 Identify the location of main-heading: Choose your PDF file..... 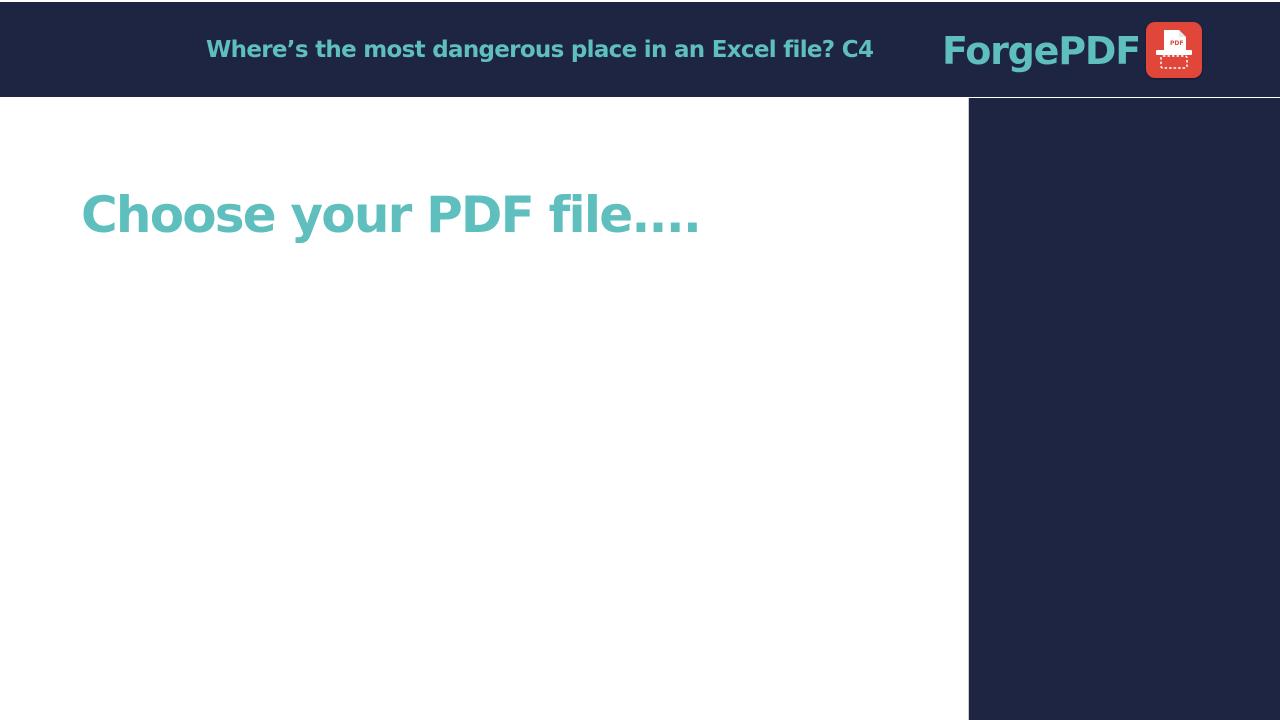
(391, 215).